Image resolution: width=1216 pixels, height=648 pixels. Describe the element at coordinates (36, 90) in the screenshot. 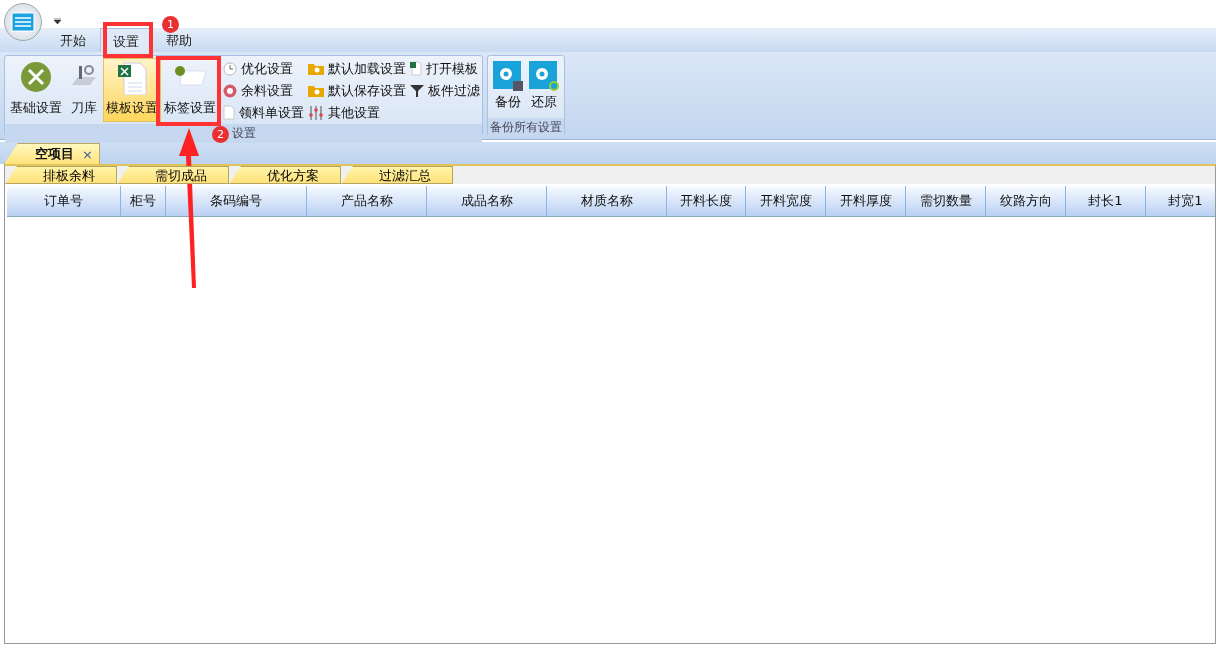

I see `ribbon-button: 基础设置` at that location.